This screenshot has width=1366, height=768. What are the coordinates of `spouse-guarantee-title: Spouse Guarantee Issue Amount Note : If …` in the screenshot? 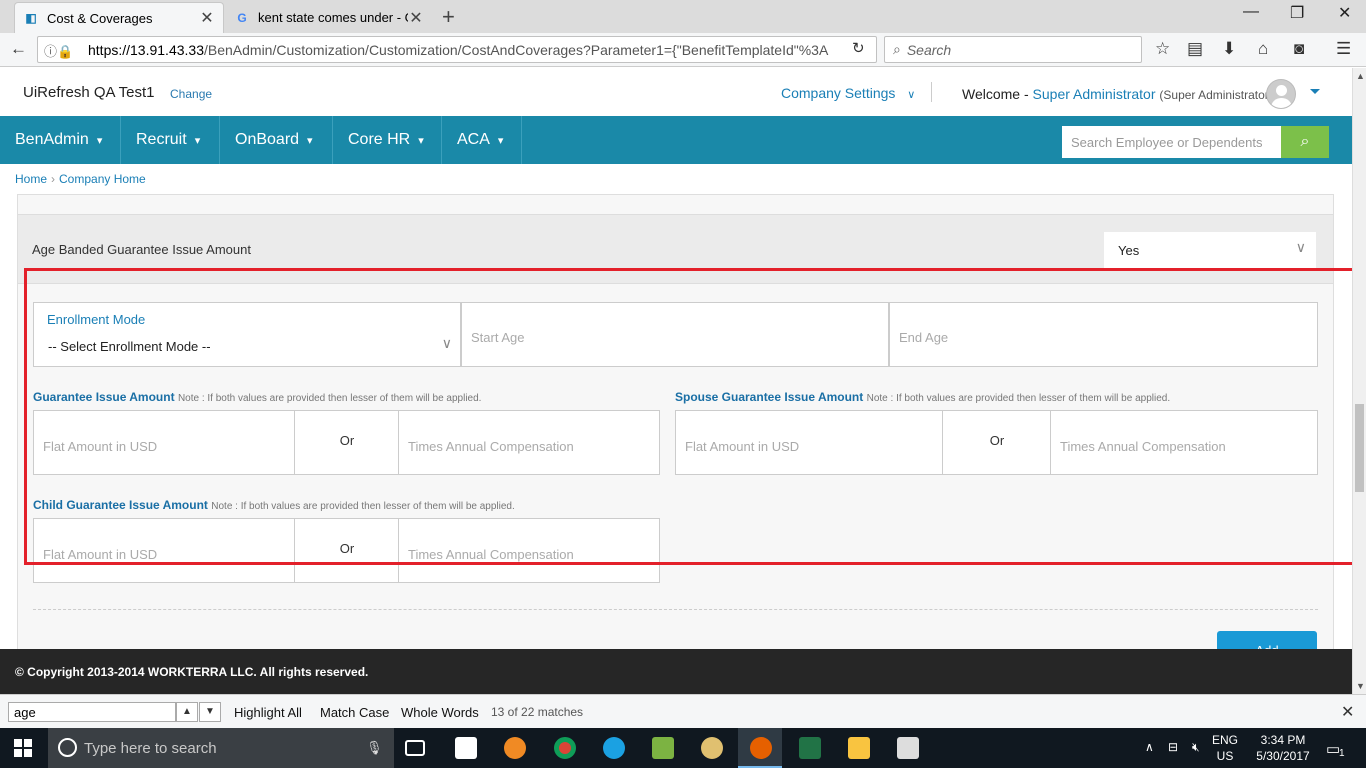 It's located at (922, 397).